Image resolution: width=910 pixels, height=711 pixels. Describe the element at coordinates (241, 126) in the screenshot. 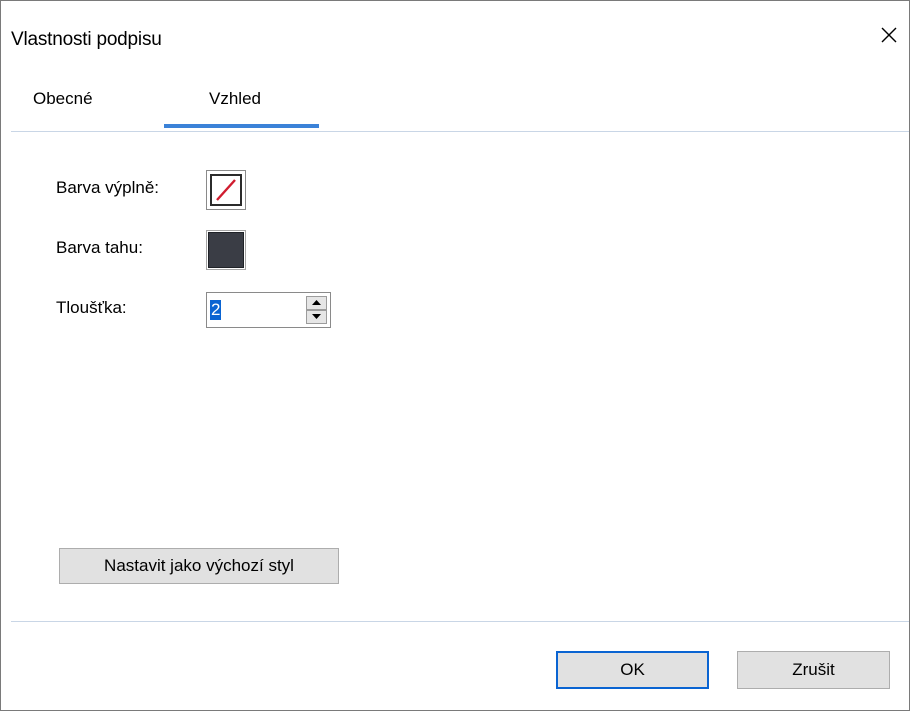

I see `tab-selected-indicator` at that location.